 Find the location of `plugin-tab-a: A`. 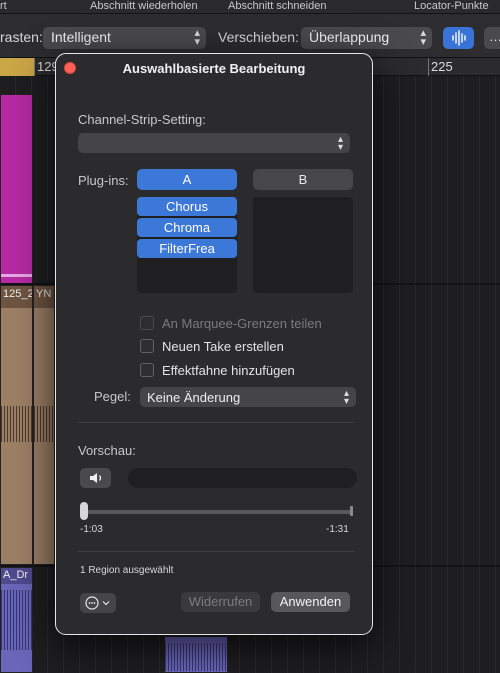

plugin-tab-a: A is located at coordinates (187, 179).